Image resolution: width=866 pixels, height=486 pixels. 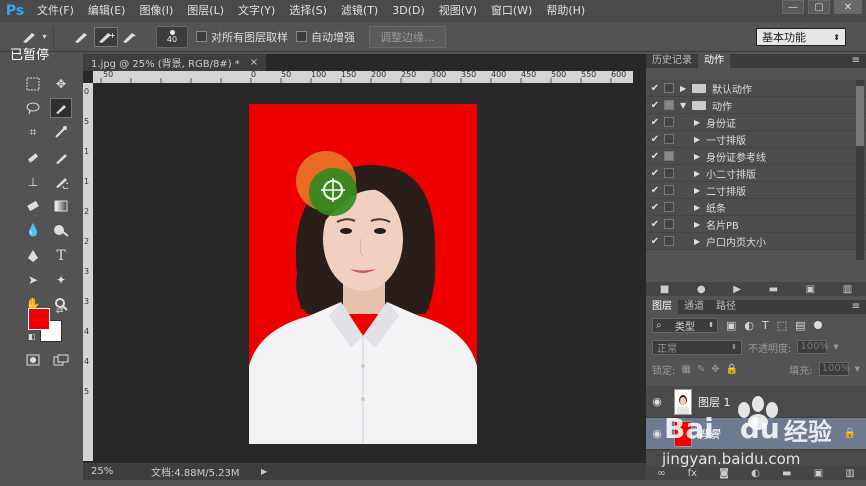 I want to click on gradient-tool-icon, so click(x=61, y=206).